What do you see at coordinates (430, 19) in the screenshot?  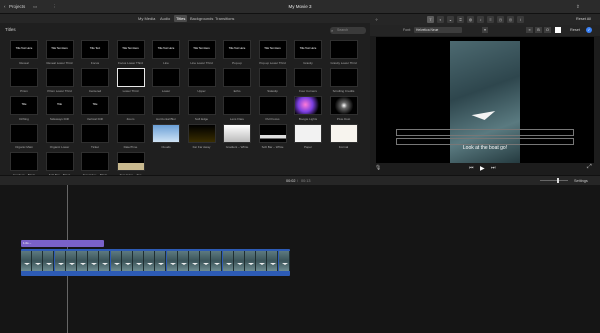 I see `text-style-icon: T` at bounding box center [430, 19].